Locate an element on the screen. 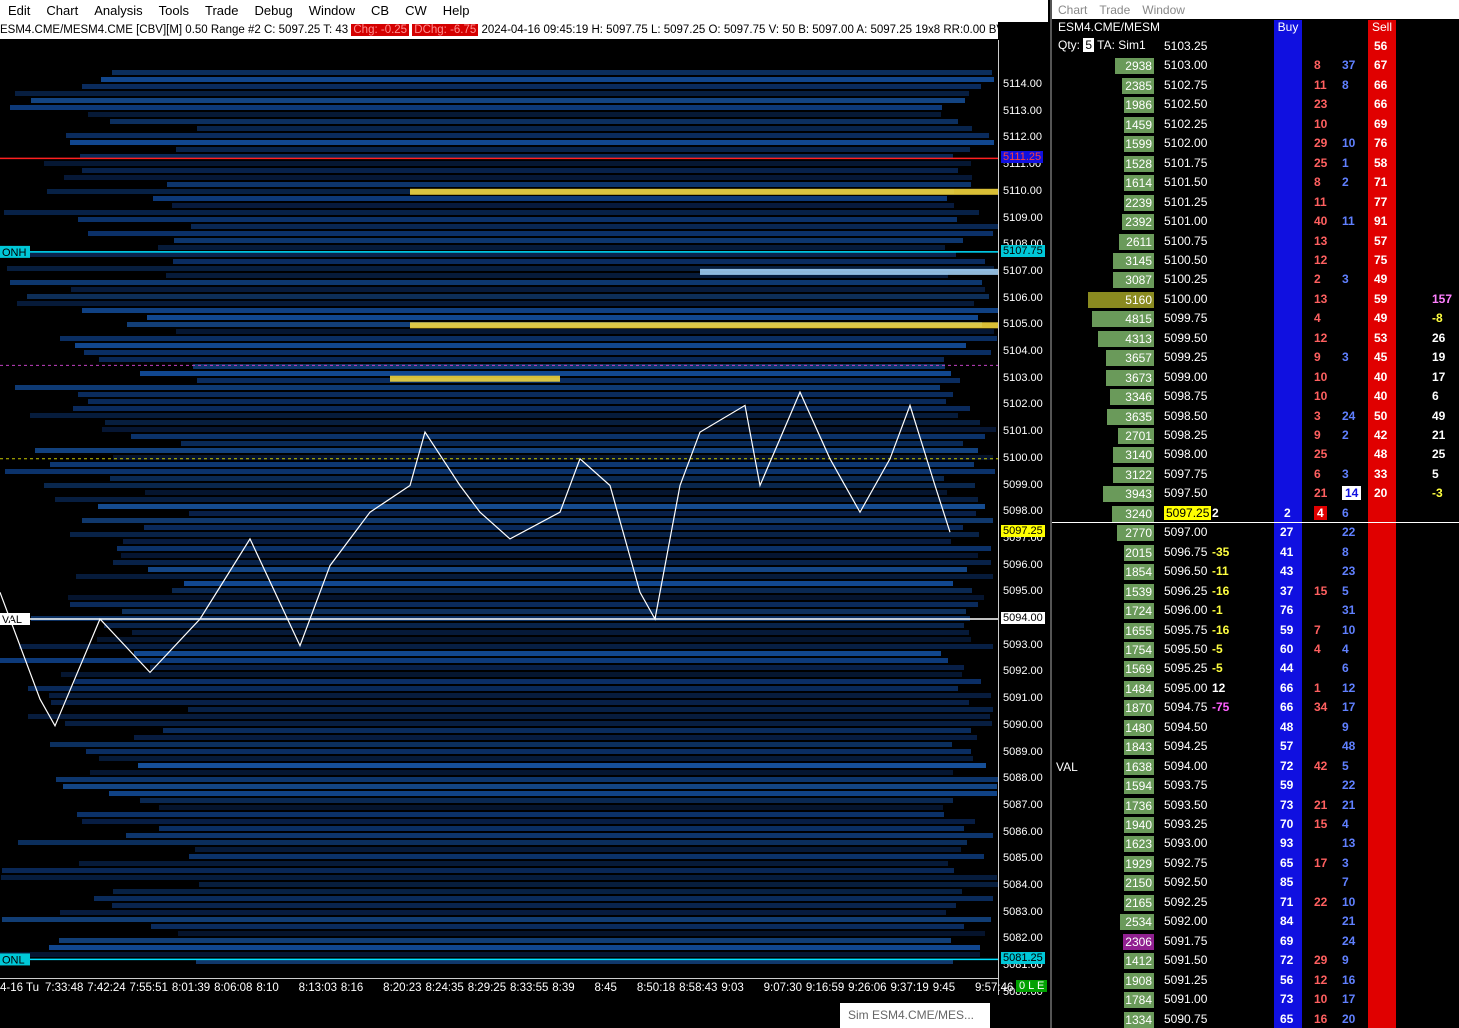 The image size is (1459, 1028). sell-trade-cell: 29 is located at coordinates (1320, 143).